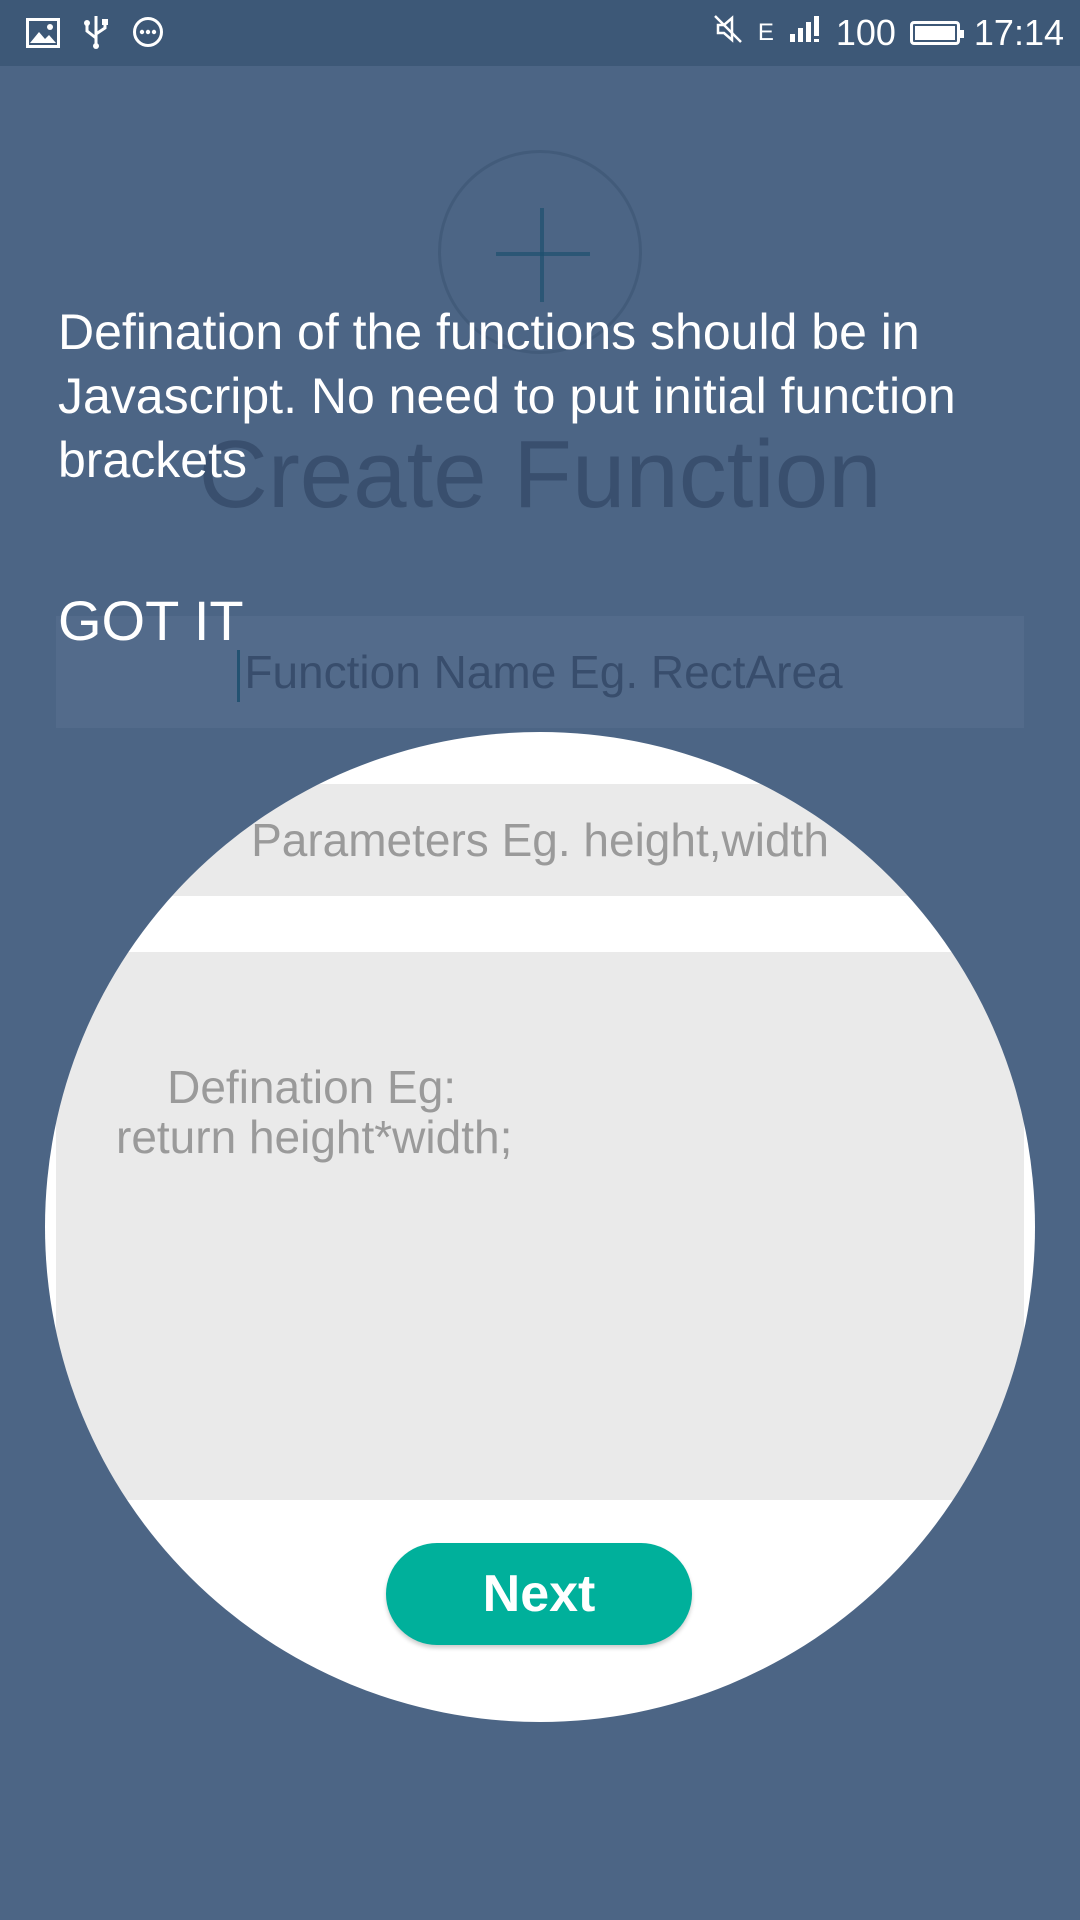  Describe the element at coordinates (865, 32) in the screenshot. I see `battery-level: 100` at that location.